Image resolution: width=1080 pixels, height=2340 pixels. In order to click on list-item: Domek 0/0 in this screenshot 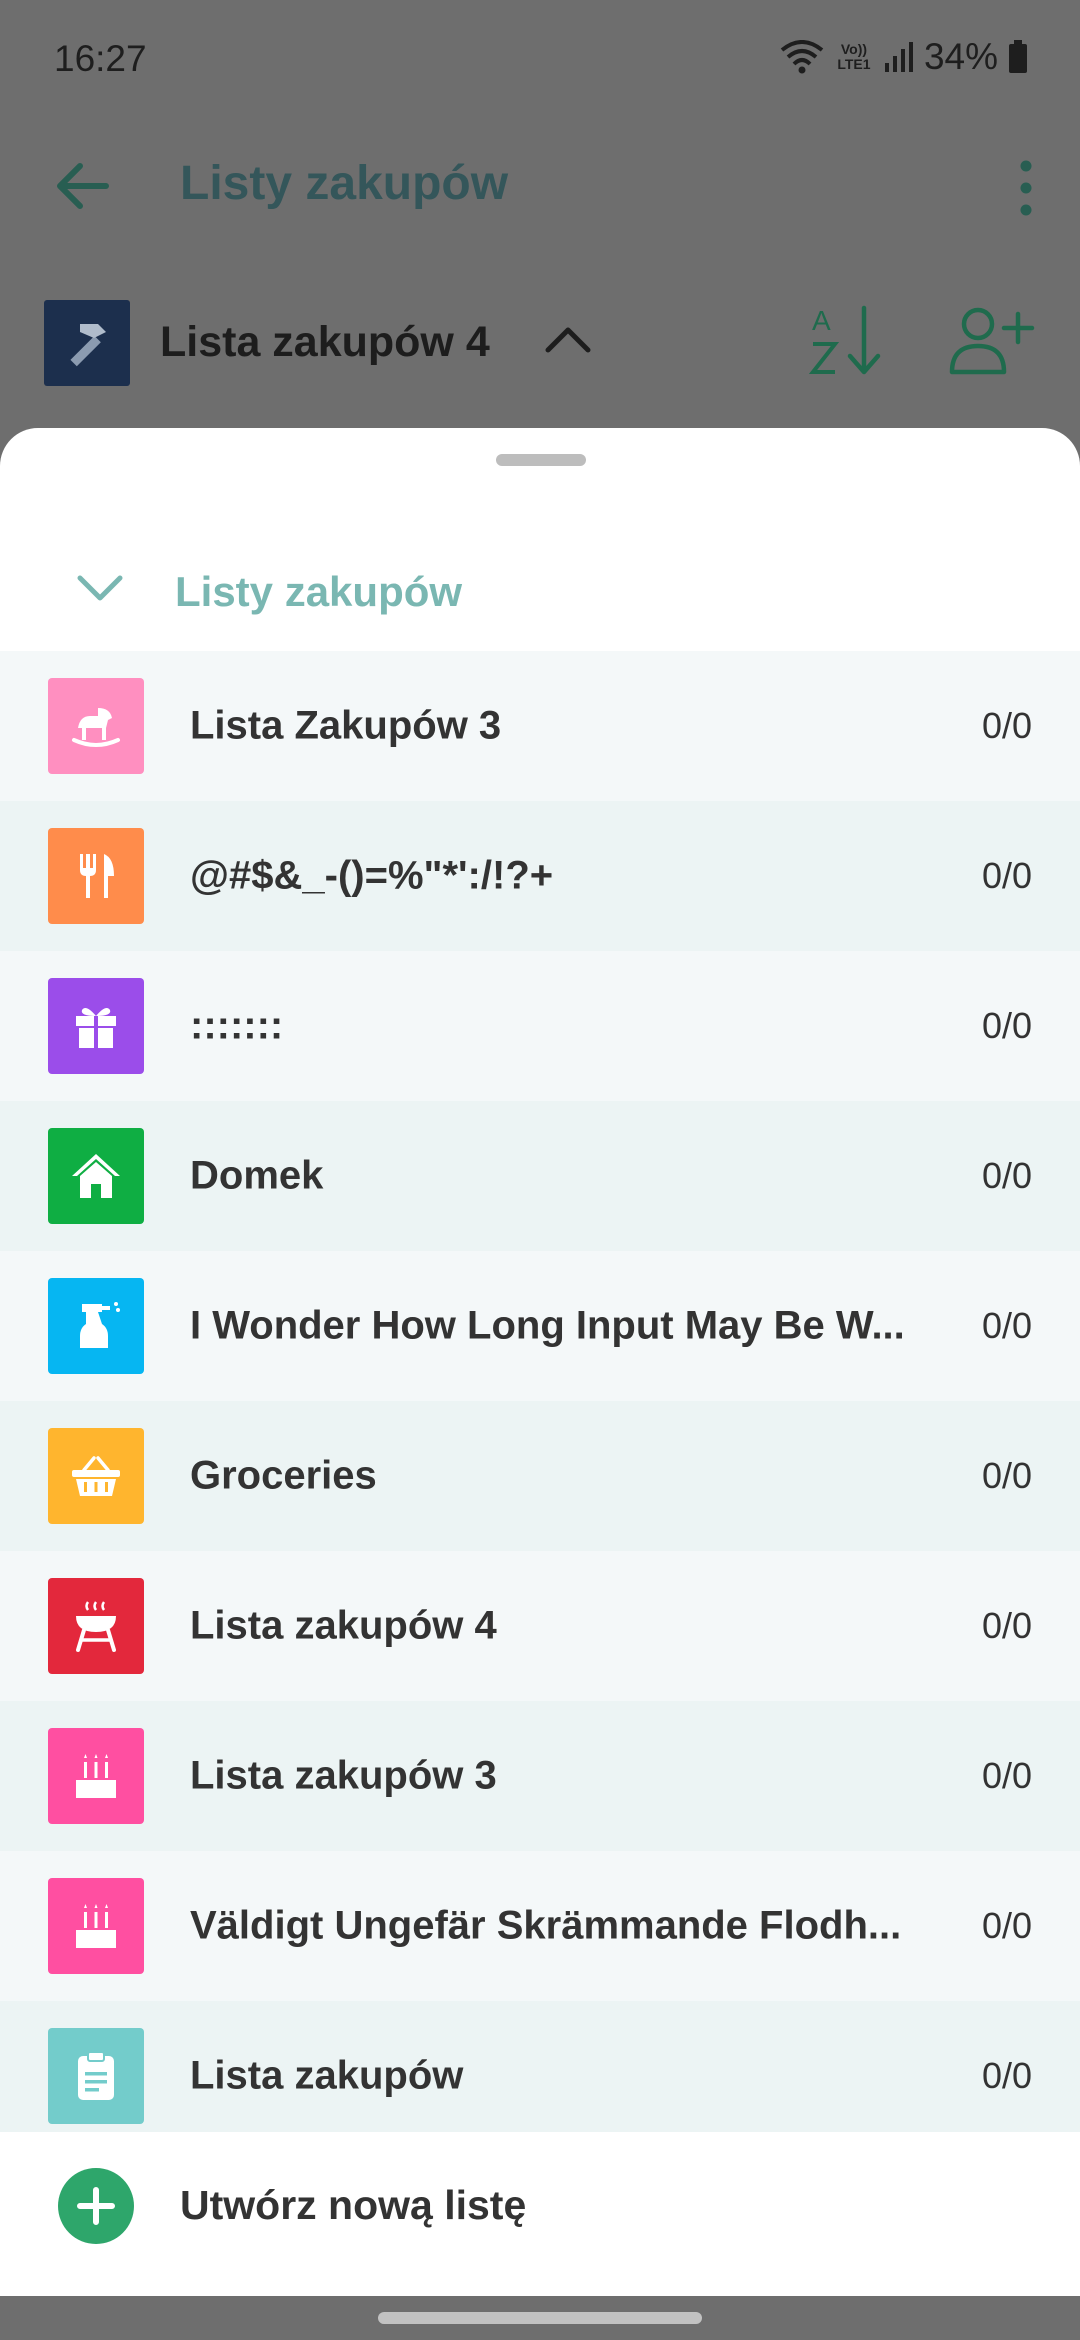, I will do `click(540, 1176)`.